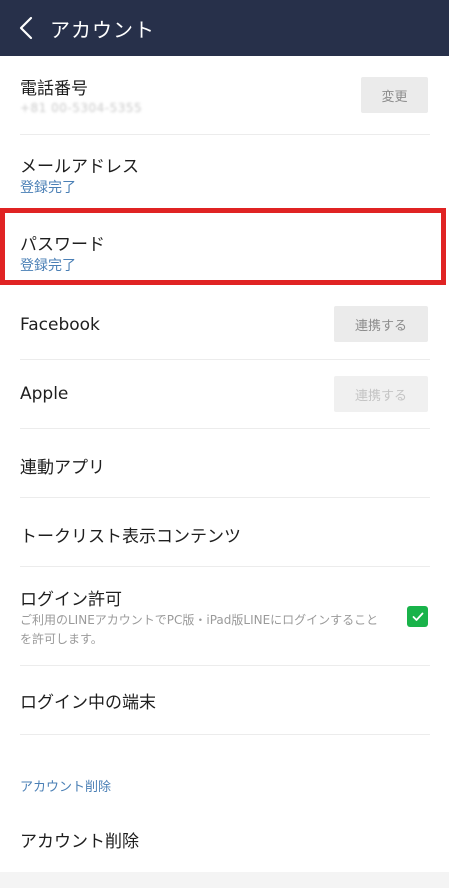  What do you see at coordinates (381, 324) in the screenshot?
I see `link-facebook-button: 連携する` at bounding box center [381, 324].